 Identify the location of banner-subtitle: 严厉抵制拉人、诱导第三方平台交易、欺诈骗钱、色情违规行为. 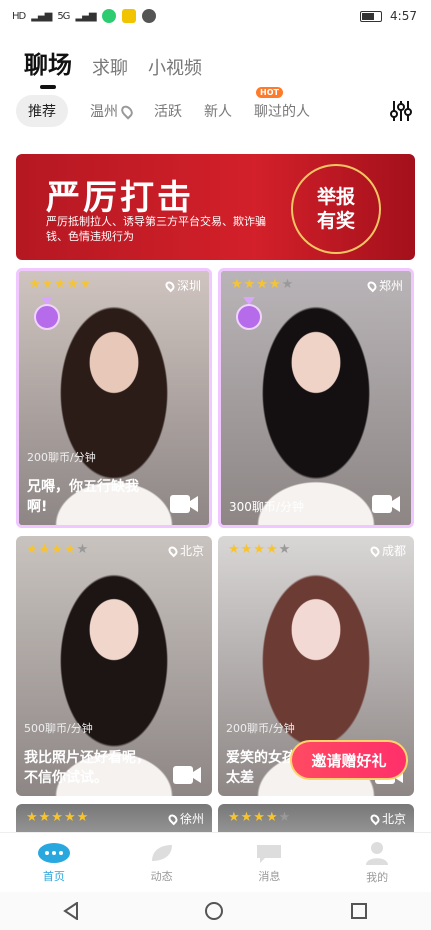
(156, 229).